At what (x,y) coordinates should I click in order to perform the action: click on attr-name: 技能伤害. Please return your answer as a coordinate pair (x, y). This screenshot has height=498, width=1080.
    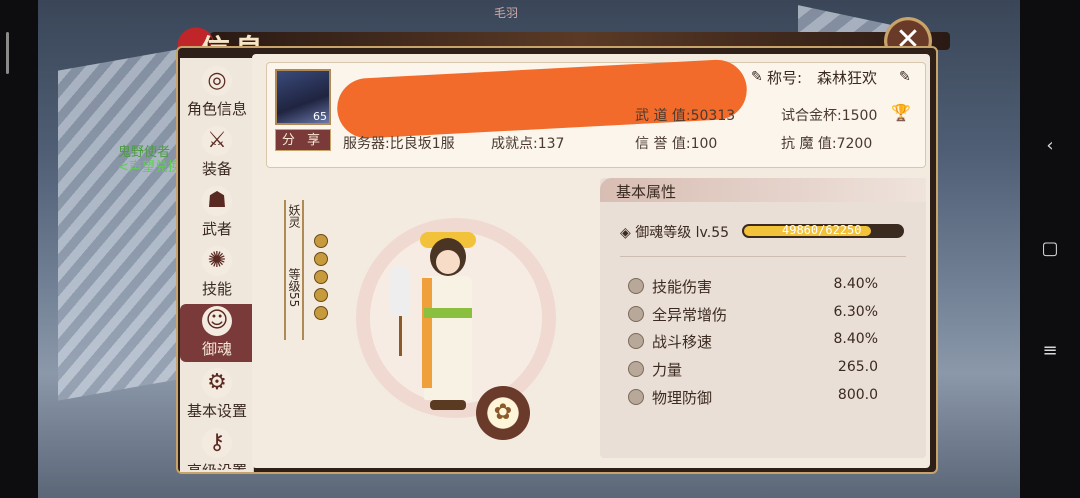
    Looking at the image, I should click on (682, 287).